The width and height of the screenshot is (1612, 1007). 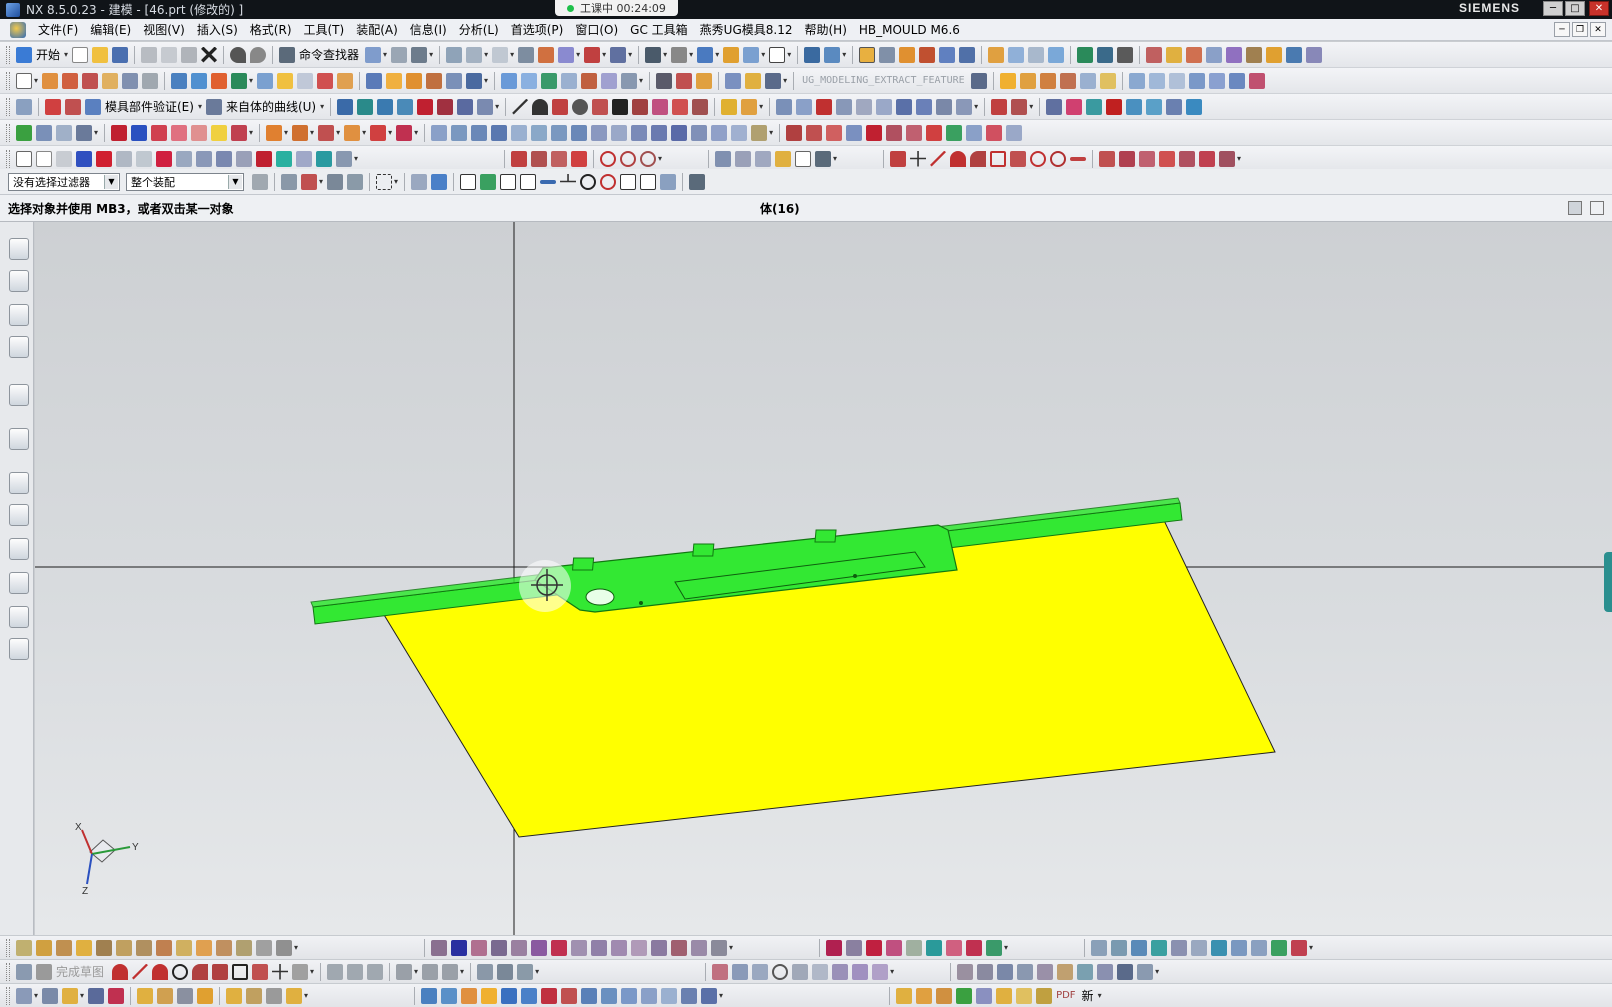 What do you see at coordinates (24, 80) in the screenshot?
I see `sketch-icon` at bounding box center [24, 80].